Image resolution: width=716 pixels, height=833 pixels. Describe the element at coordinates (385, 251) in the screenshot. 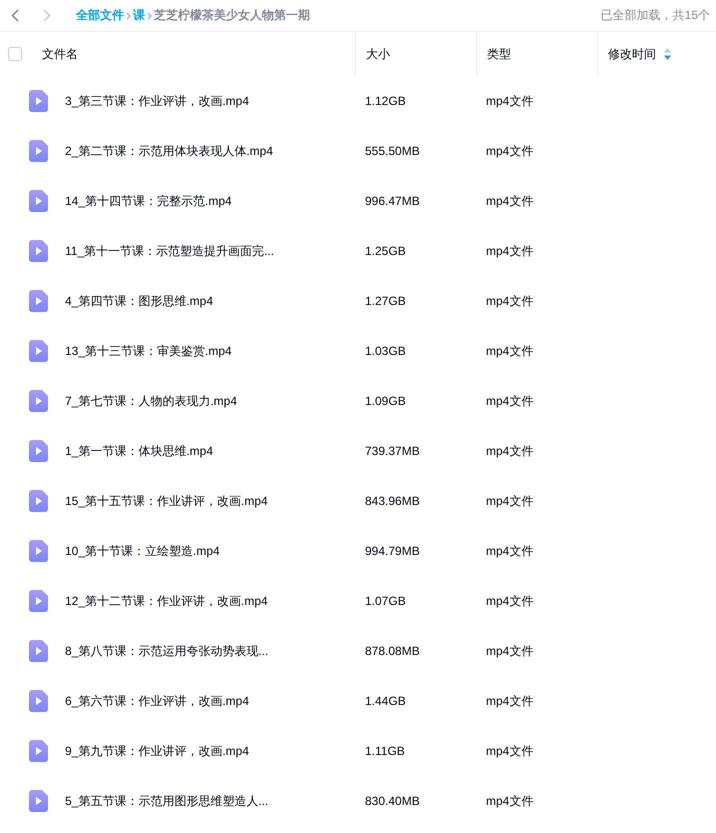

I see `file-size: 1.25GB` at that location.